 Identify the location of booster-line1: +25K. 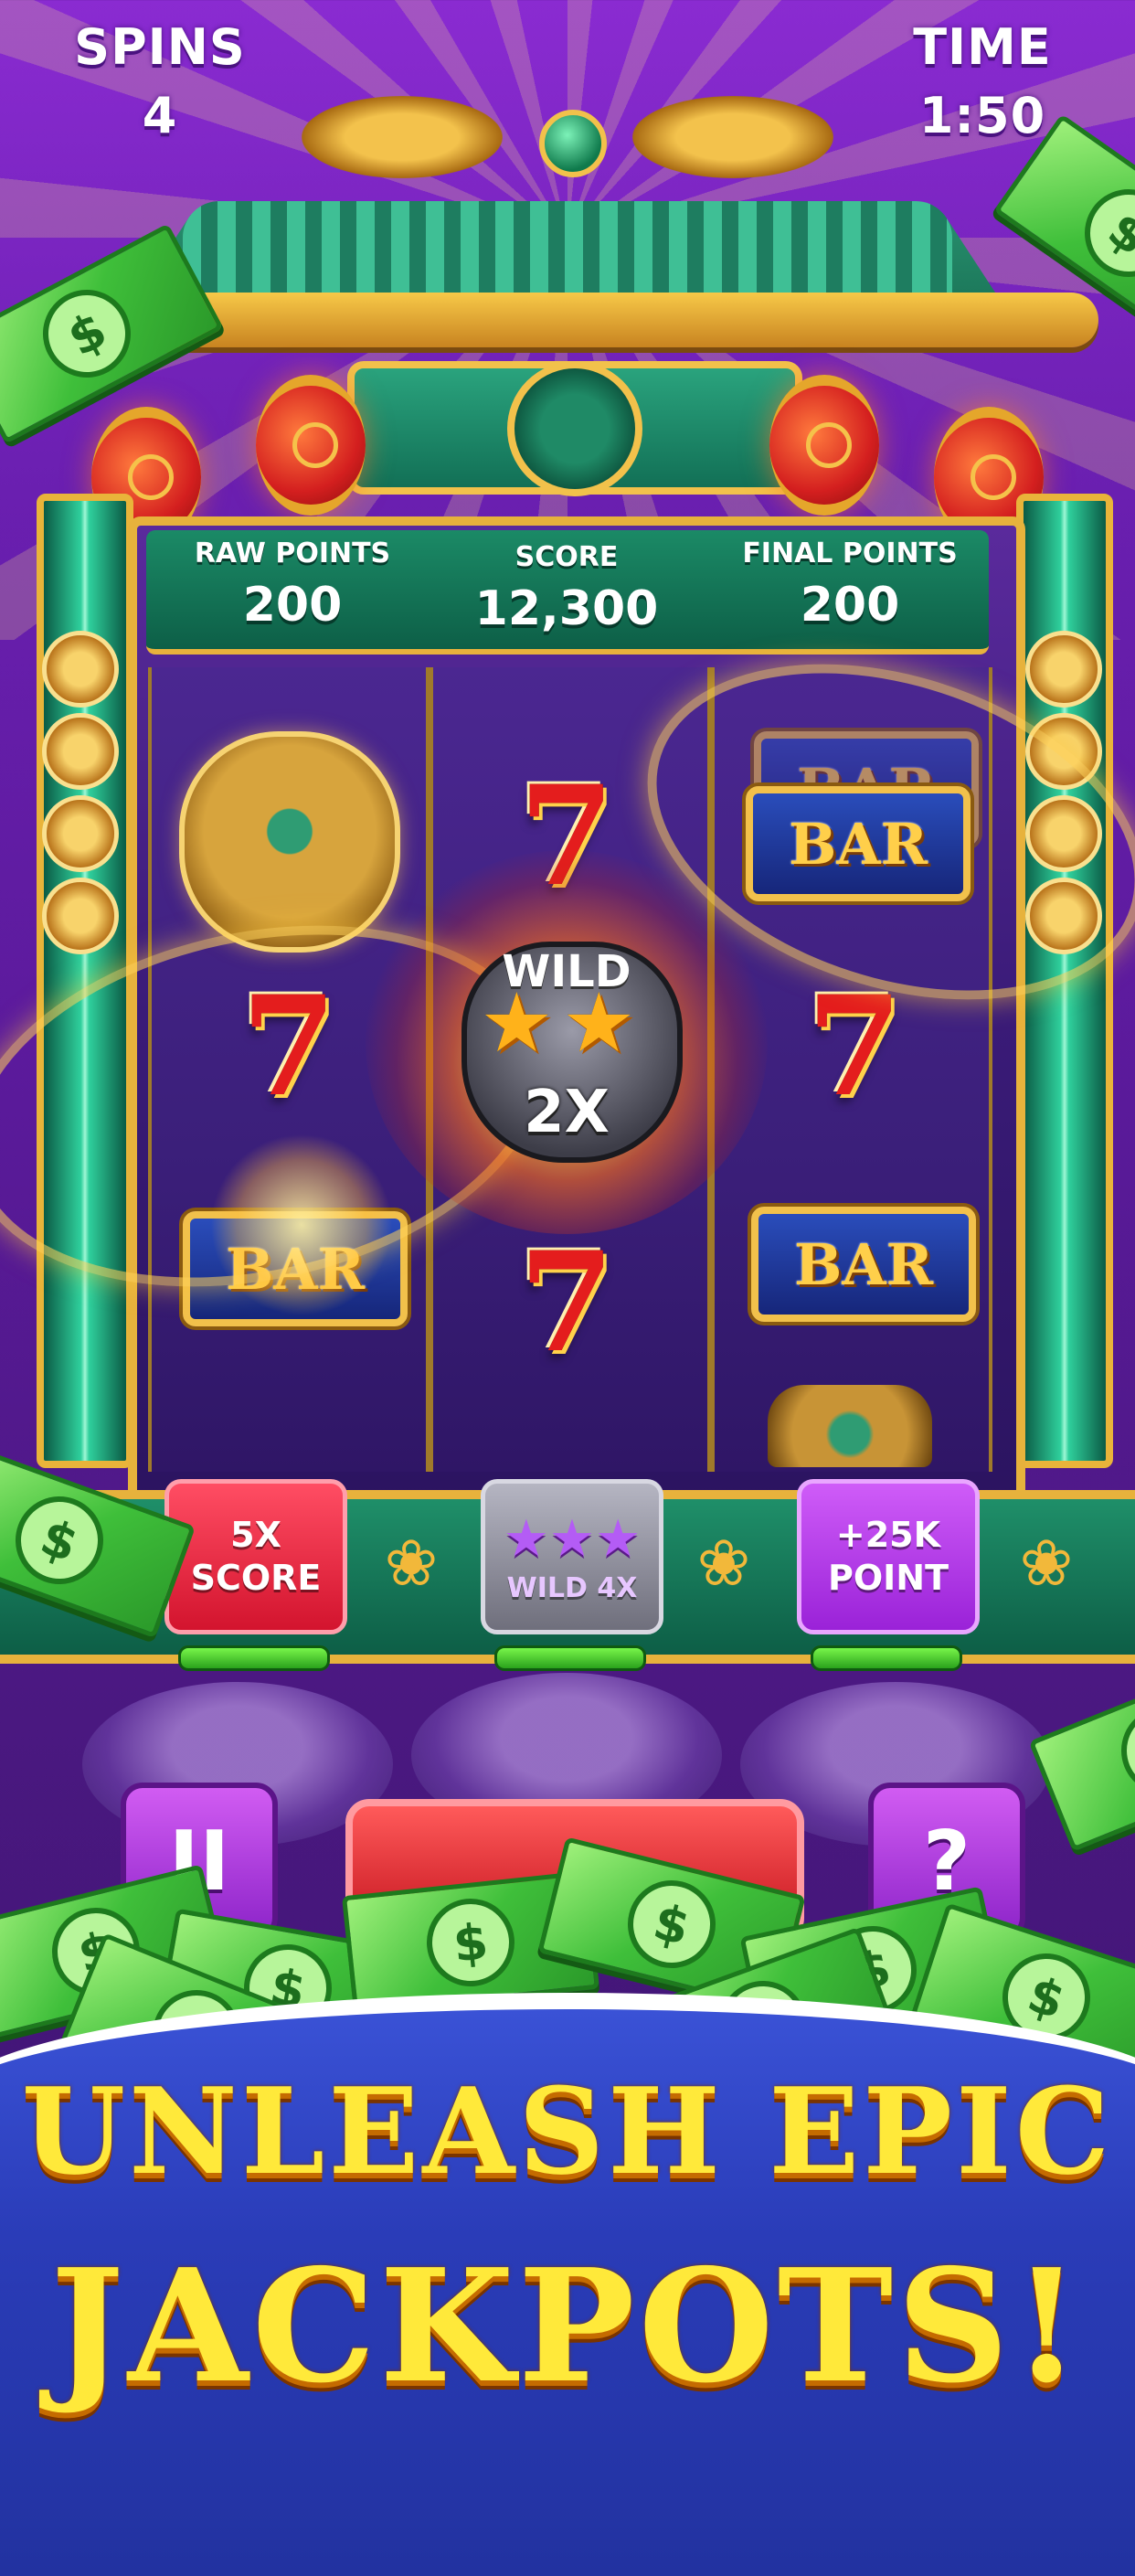
(888, 1534).